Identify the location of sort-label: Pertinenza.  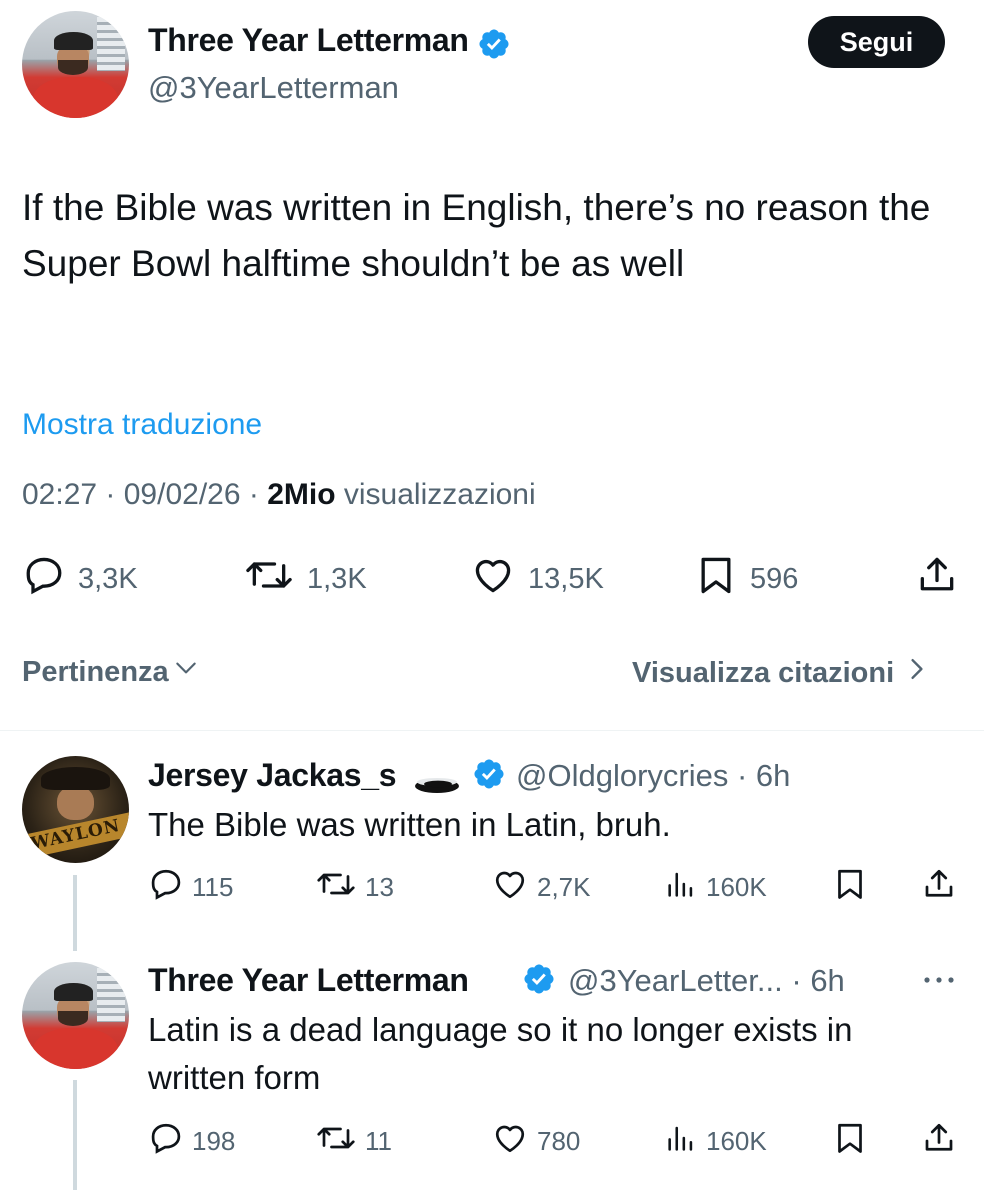
(95, 671).